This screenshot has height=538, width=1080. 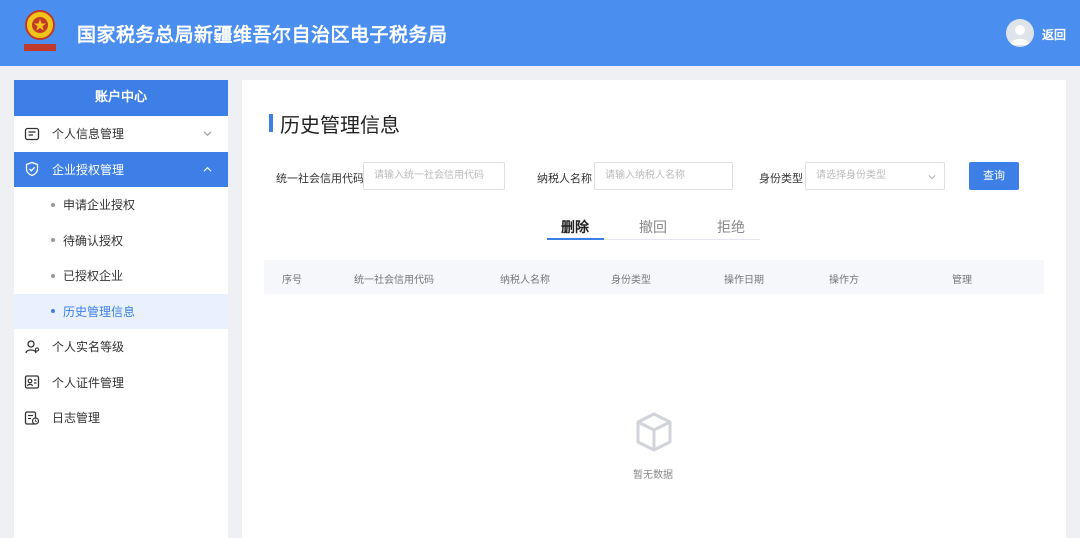 I want to click on credit-code-input: 请输入统一社会信用代码, so click(x=434, y=176).